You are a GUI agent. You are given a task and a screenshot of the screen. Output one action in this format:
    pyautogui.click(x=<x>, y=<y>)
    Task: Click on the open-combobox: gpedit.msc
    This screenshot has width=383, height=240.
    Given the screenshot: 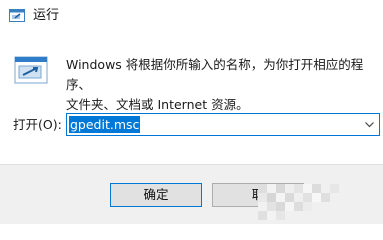 What is the action you would take?
    pyautogui.click(x=223, y=124)
    